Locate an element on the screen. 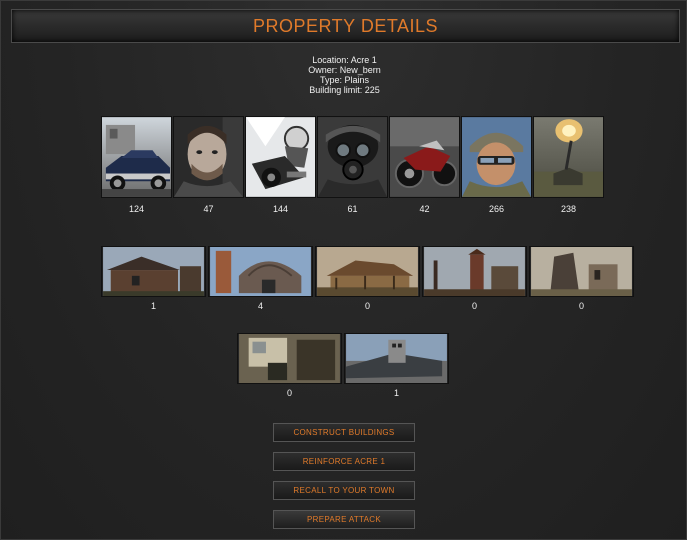  prepare-attack-button: PREPARE ATTACK is located at coordinates (344, 519).